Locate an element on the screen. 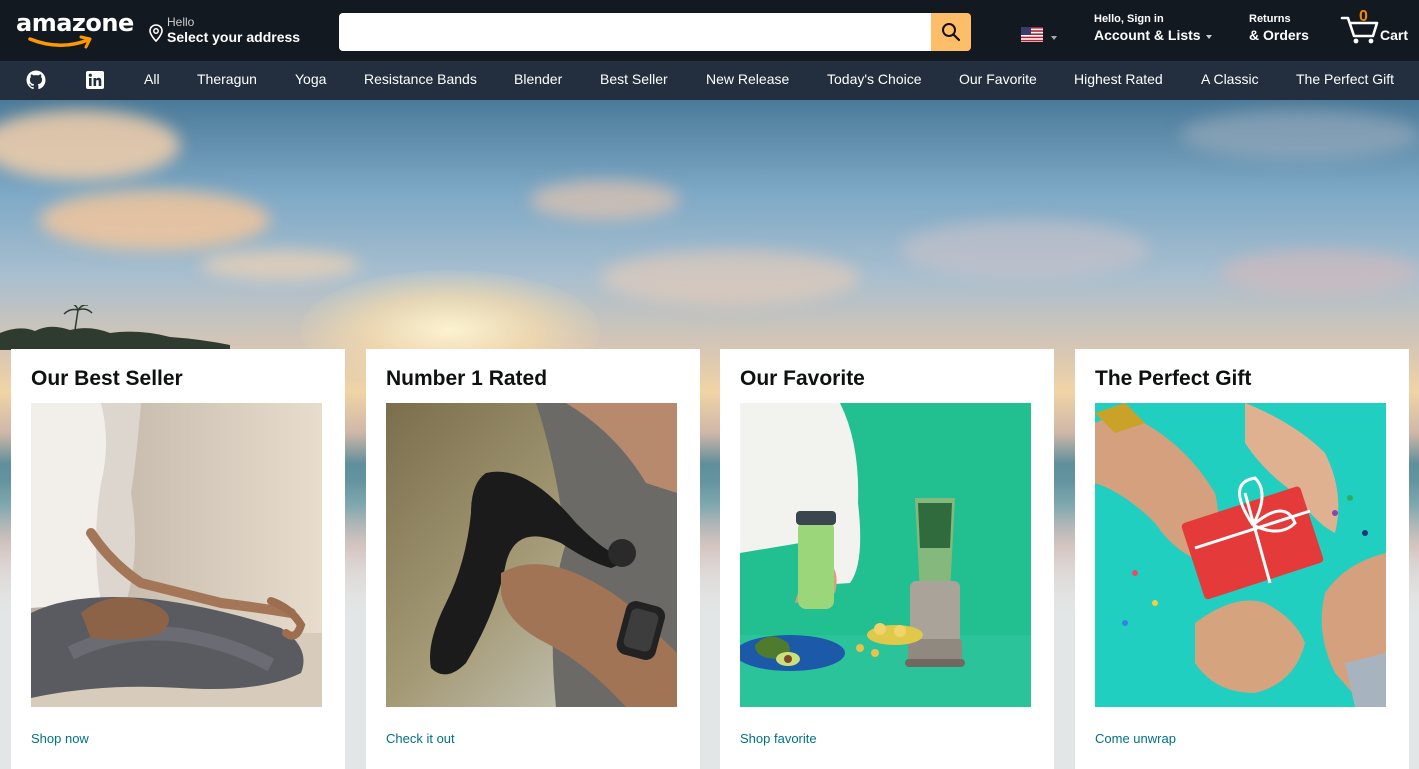 Image resolution: width=1419 pixels, height=769 pixels. card-our-favorite: Our Favorite Shop favorite is located at coordinates (887, 559).